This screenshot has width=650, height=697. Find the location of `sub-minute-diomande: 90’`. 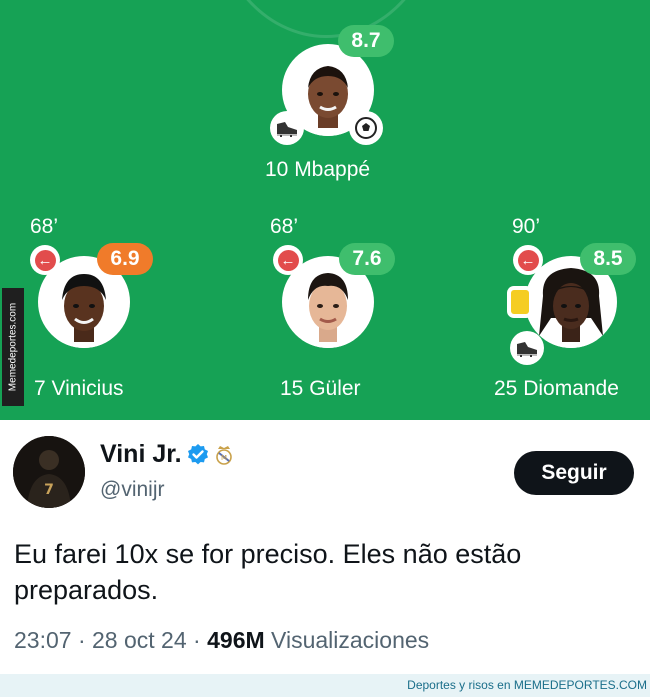

sub-minute-diomande: 90’ is located at coordinates (526, 226).